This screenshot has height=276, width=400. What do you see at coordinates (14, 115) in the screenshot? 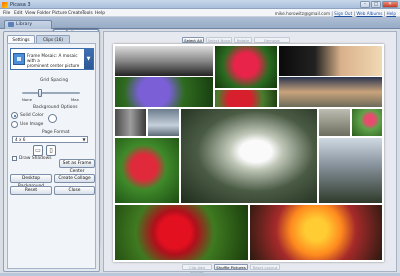
I see `solid-color-radio` at bounding box center [14, 115].